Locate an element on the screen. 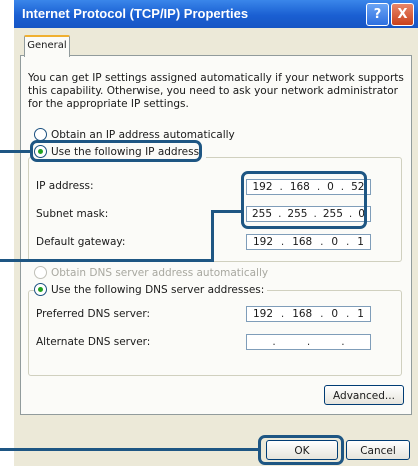  alternate-dns-label: Alternate DNS server: is located at coordinates (93, 342).